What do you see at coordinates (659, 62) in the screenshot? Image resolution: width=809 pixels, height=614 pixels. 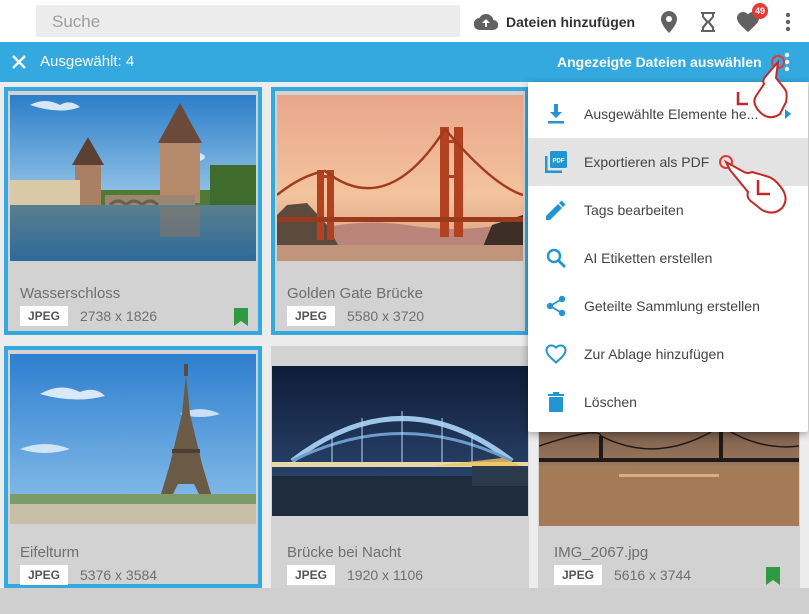 I see `select-displayed-button: Angezeigte Dateien auswählen` at bounding box center [659, 62].